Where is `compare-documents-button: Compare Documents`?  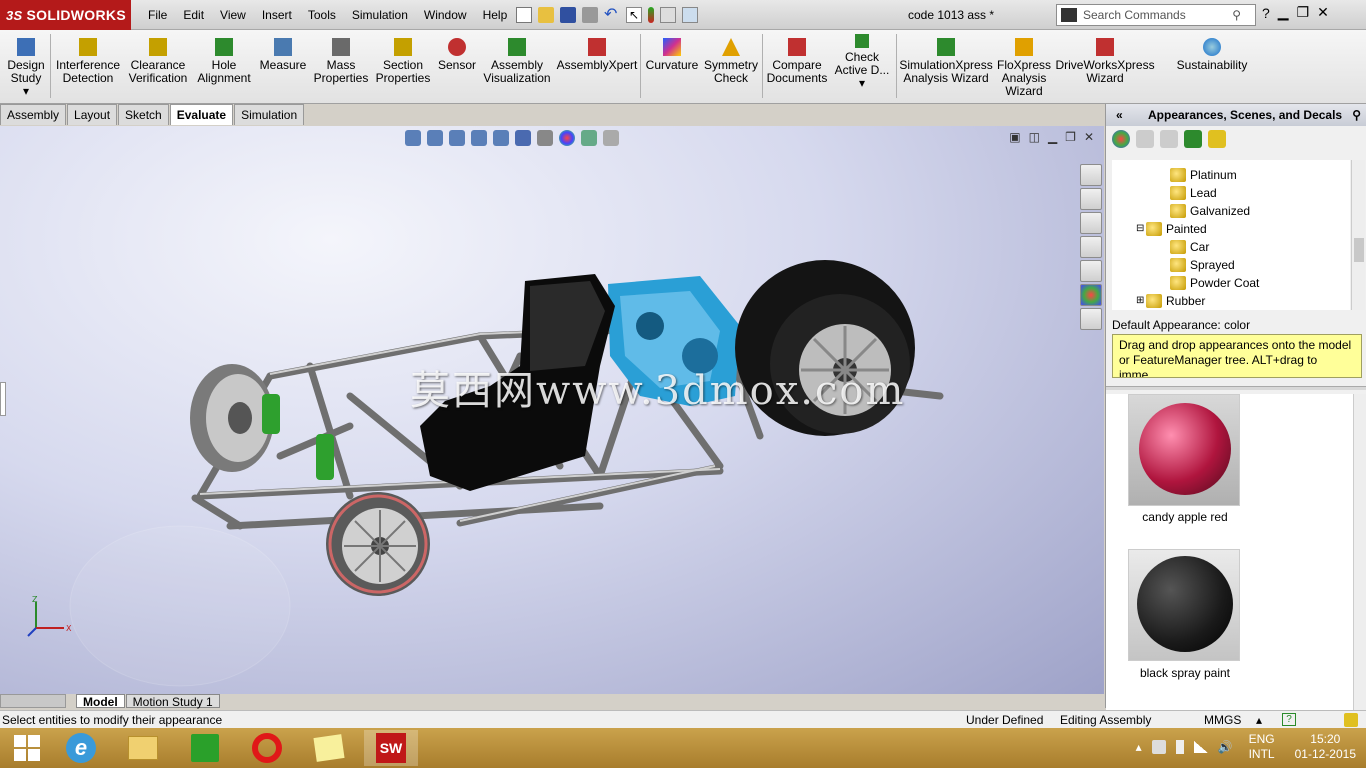 compare-documents-button: Compare Documents is located at coordinates (797, 67).